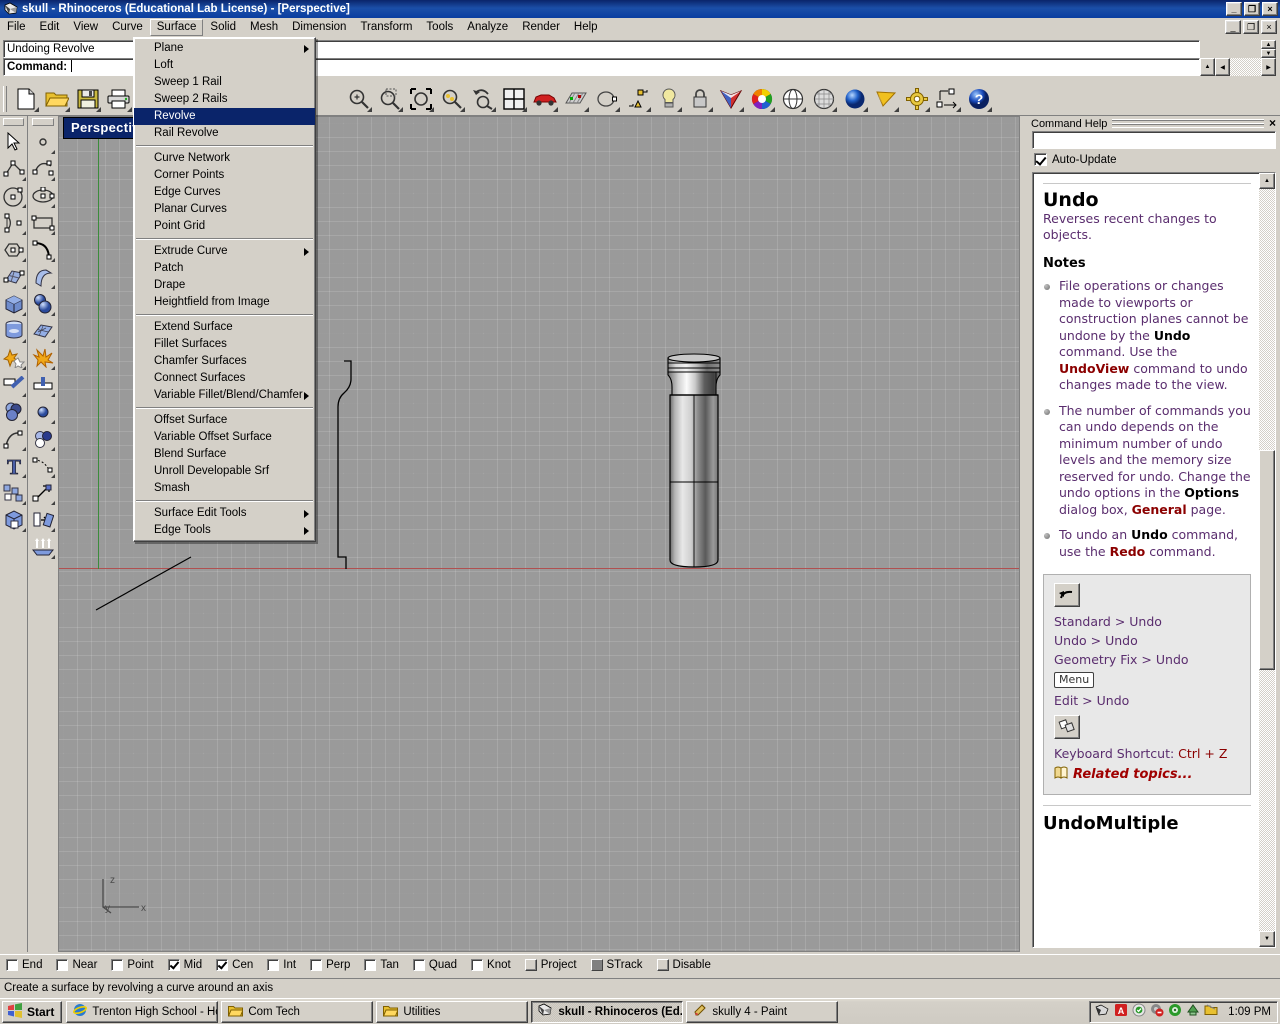 The height and width of the screenshot is (1024, 1280). Describe the element at coordinates (575, 99) in the screenshot. I see `grid-snap-icon` at that location.